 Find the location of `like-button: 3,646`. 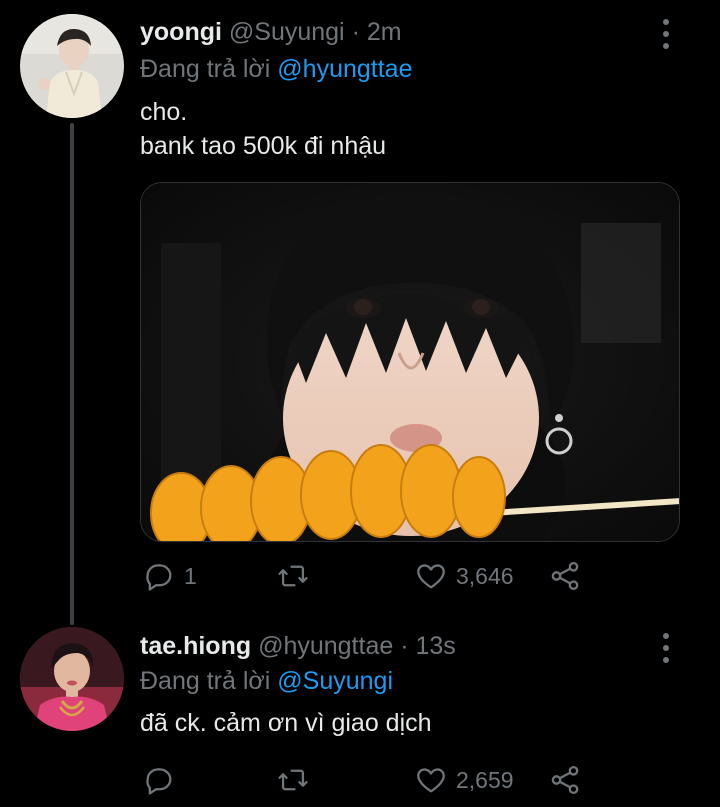

like-button: 3,646 is located at coordinates (464, 576).